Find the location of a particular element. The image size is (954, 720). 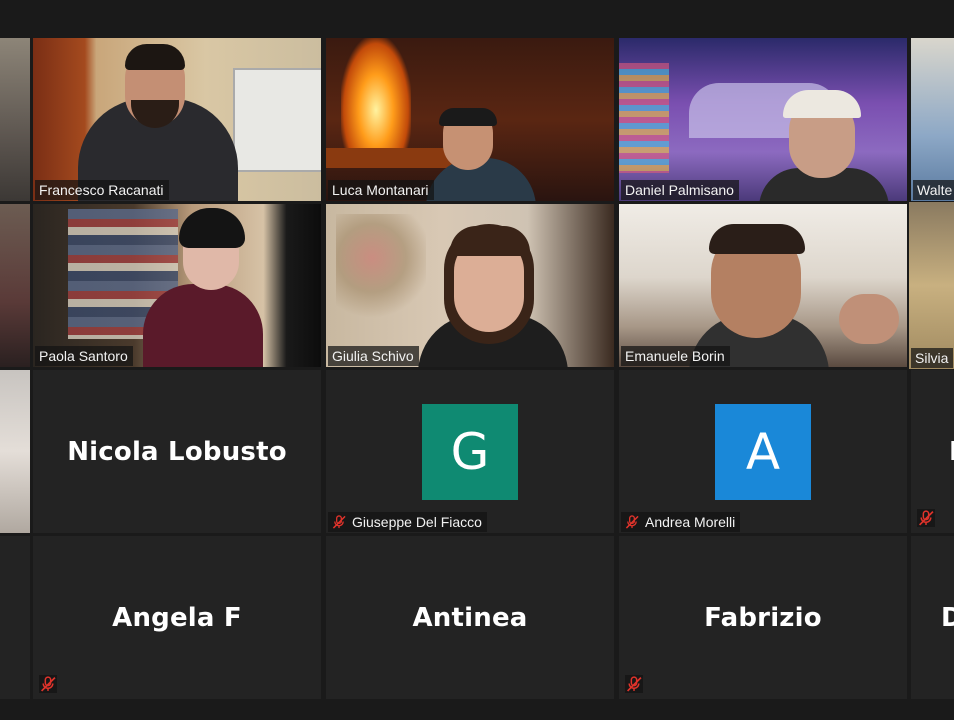

participant-name-label: Giulia Schivo is located at coordinates (373, 356).